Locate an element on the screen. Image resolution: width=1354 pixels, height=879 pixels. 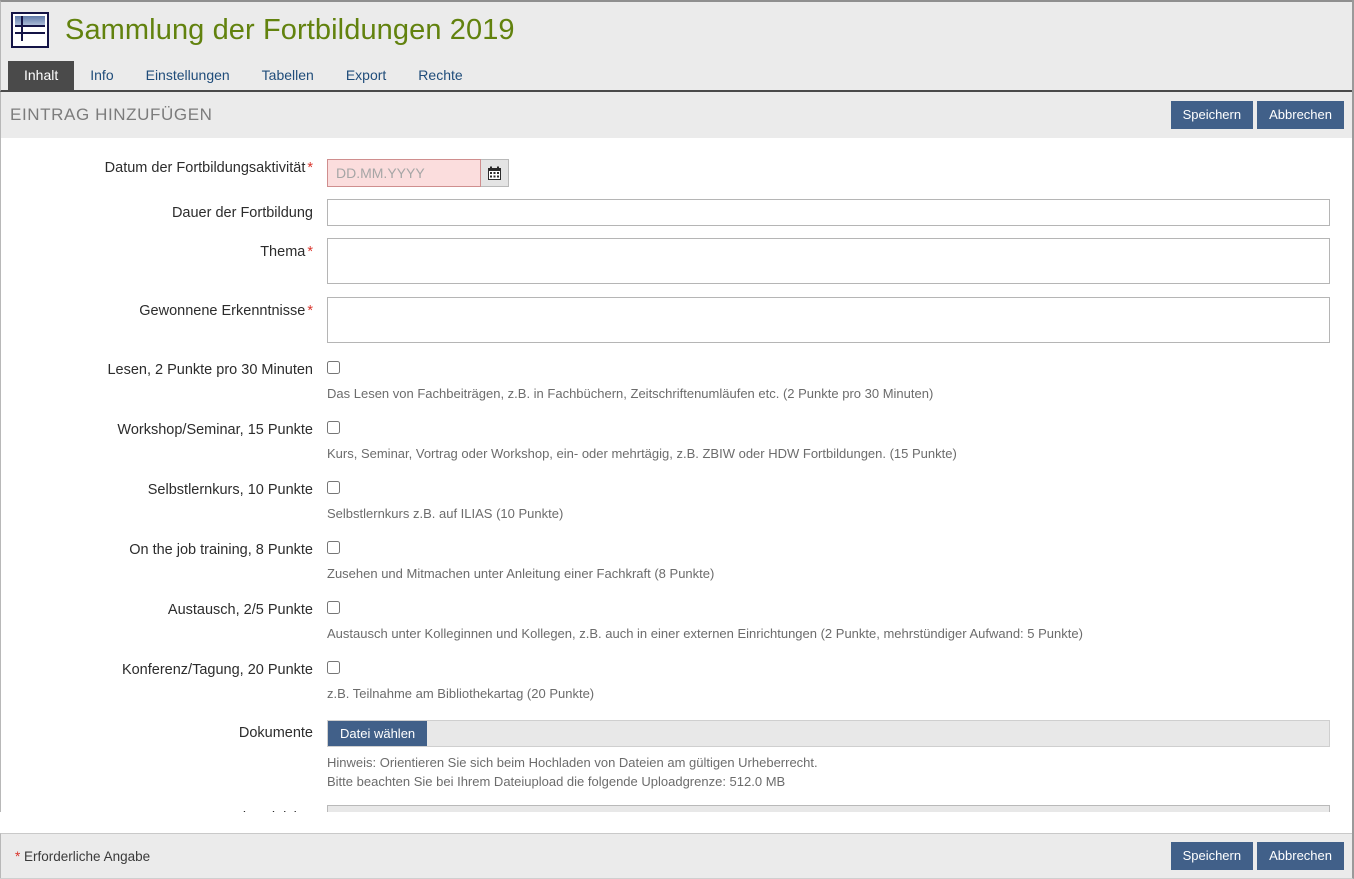
section-title: EINTRAG HINZUFÜGEN is located at coordinates (111, 114).